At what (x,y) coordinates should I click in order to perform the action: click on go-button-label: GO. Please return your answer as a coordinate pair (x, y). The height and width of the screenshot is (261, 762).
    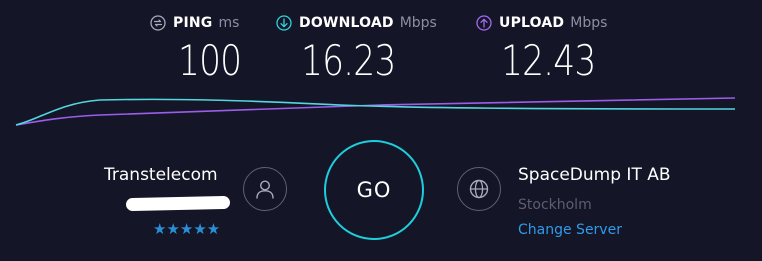
    Looking at the image, I should click on (374, 190).